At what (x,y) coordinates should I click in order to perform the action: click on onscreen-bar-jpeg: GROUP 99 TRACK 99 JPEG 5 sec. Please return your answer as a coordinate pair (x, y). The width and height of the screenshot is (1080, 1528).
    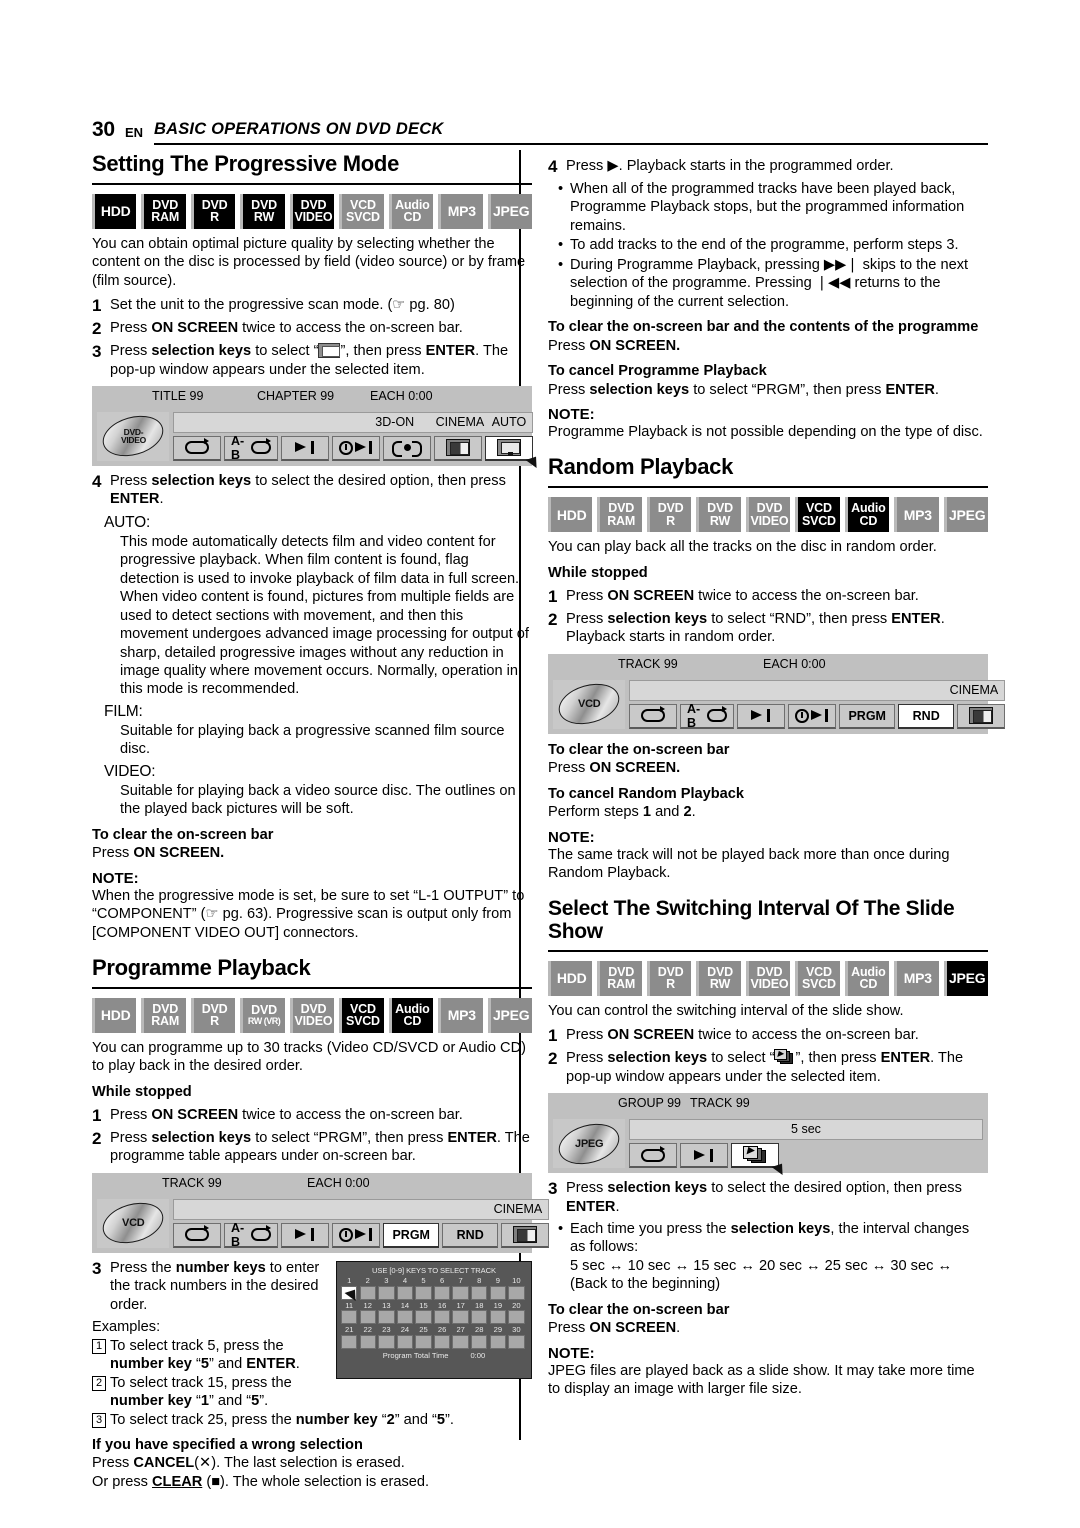
    Looking at the image, I should click on (768, 1135).